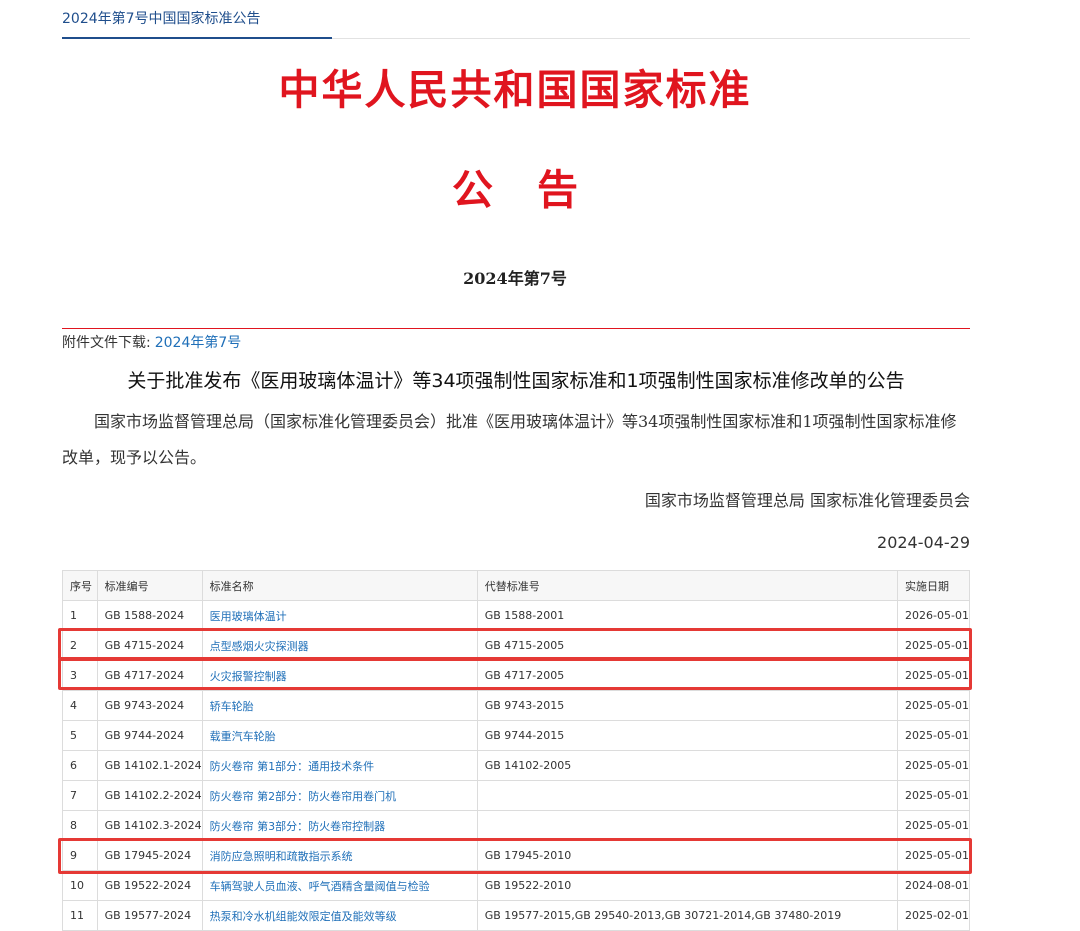  I want to click on table-row: 4 GB 9743-2024 轿车轮胎 GB 9743-2015 2025-05-01, so click(516, 705).